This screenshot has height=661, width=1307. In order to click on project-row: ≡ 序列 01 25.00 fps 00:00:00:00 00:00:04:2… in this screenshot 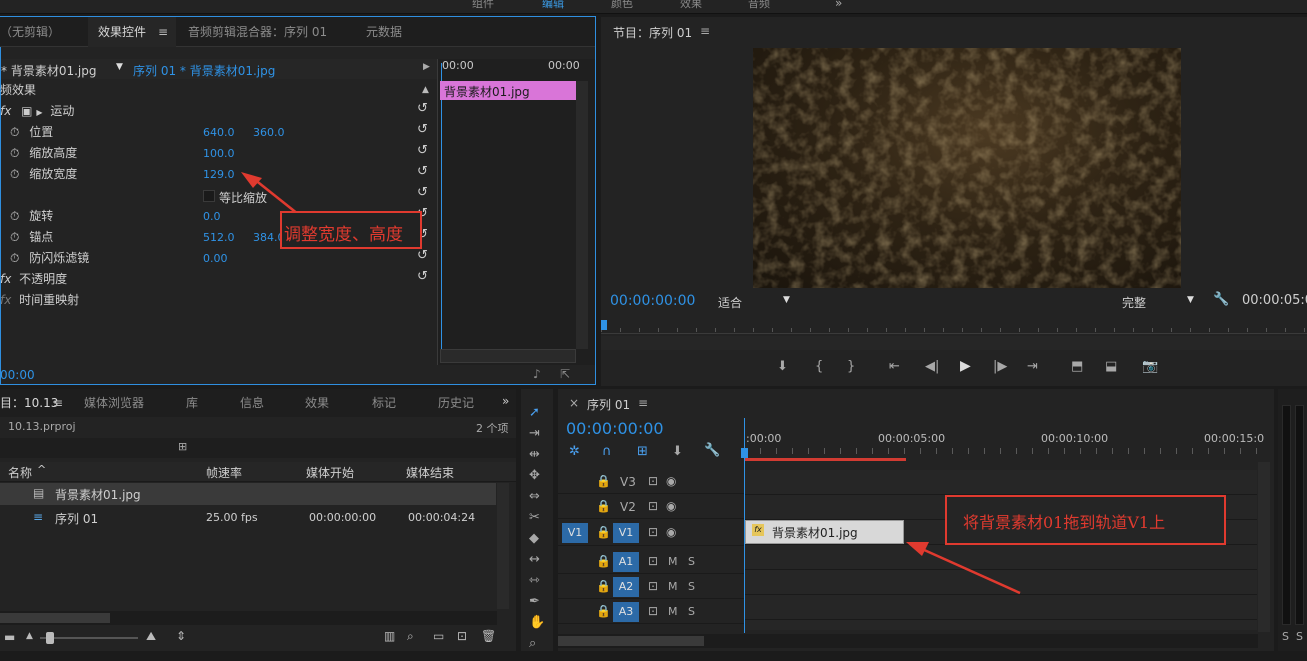, I will do `click(248, 518)`.